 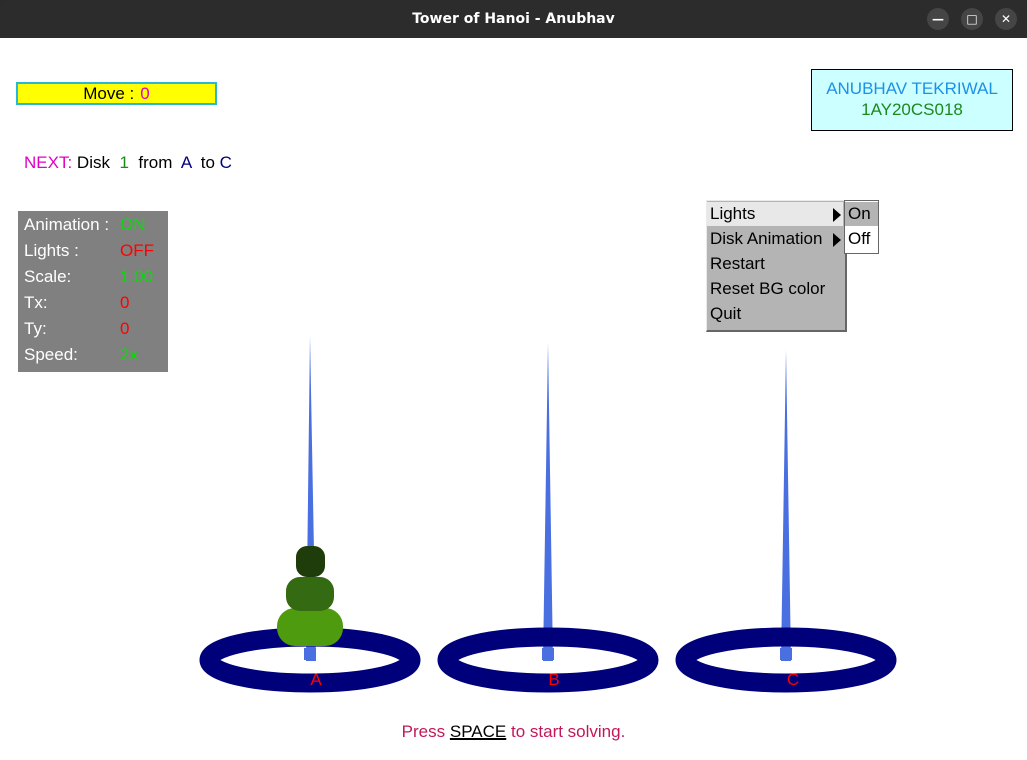 What do you see at coordinates (51, 354) in the screenshot?
I see `stat-key: Speed:` at bounding box center [51, 354].